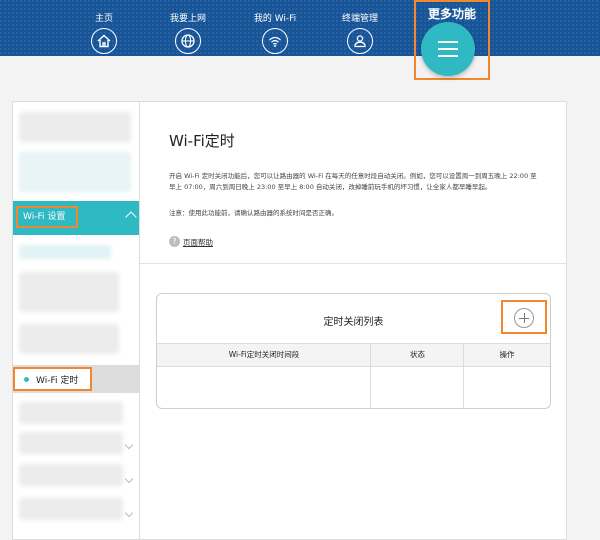 This screenshot has width=600, height=540. I want to click on divider, so click(353, 263).